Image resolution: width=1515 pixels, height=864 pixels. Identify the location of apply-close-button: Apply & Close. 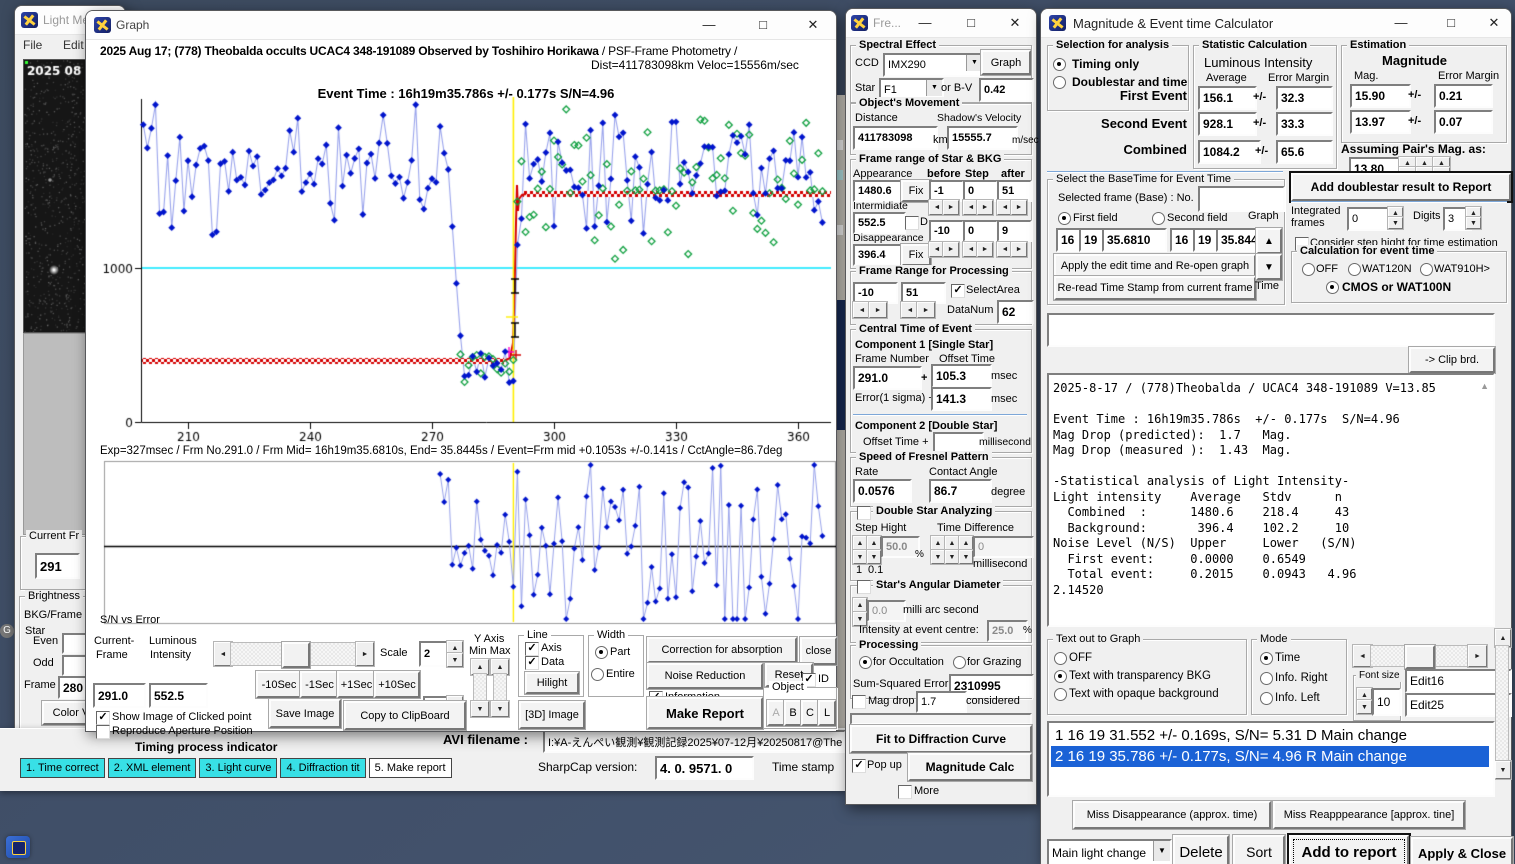
(1462, 850).